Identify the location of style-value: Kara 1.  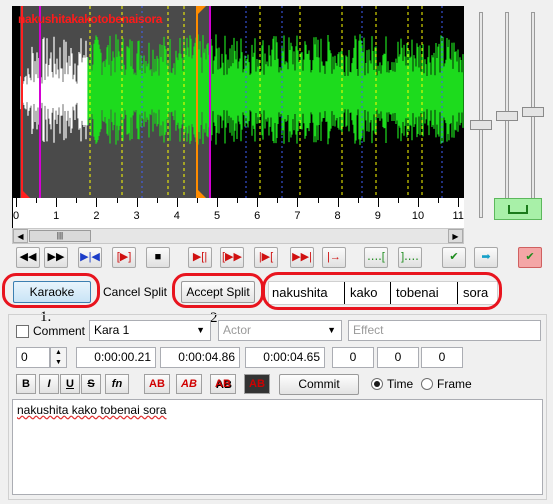
(112, 330).